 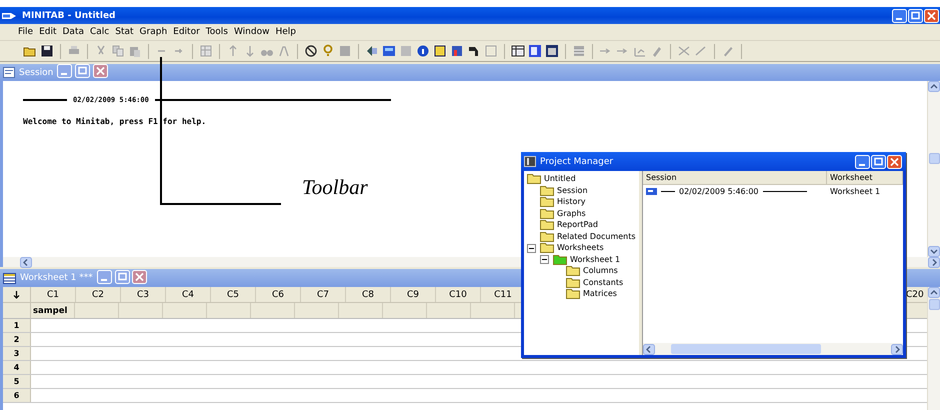 I want to click on tree-item: Matrices, so click(x=600, y=293).